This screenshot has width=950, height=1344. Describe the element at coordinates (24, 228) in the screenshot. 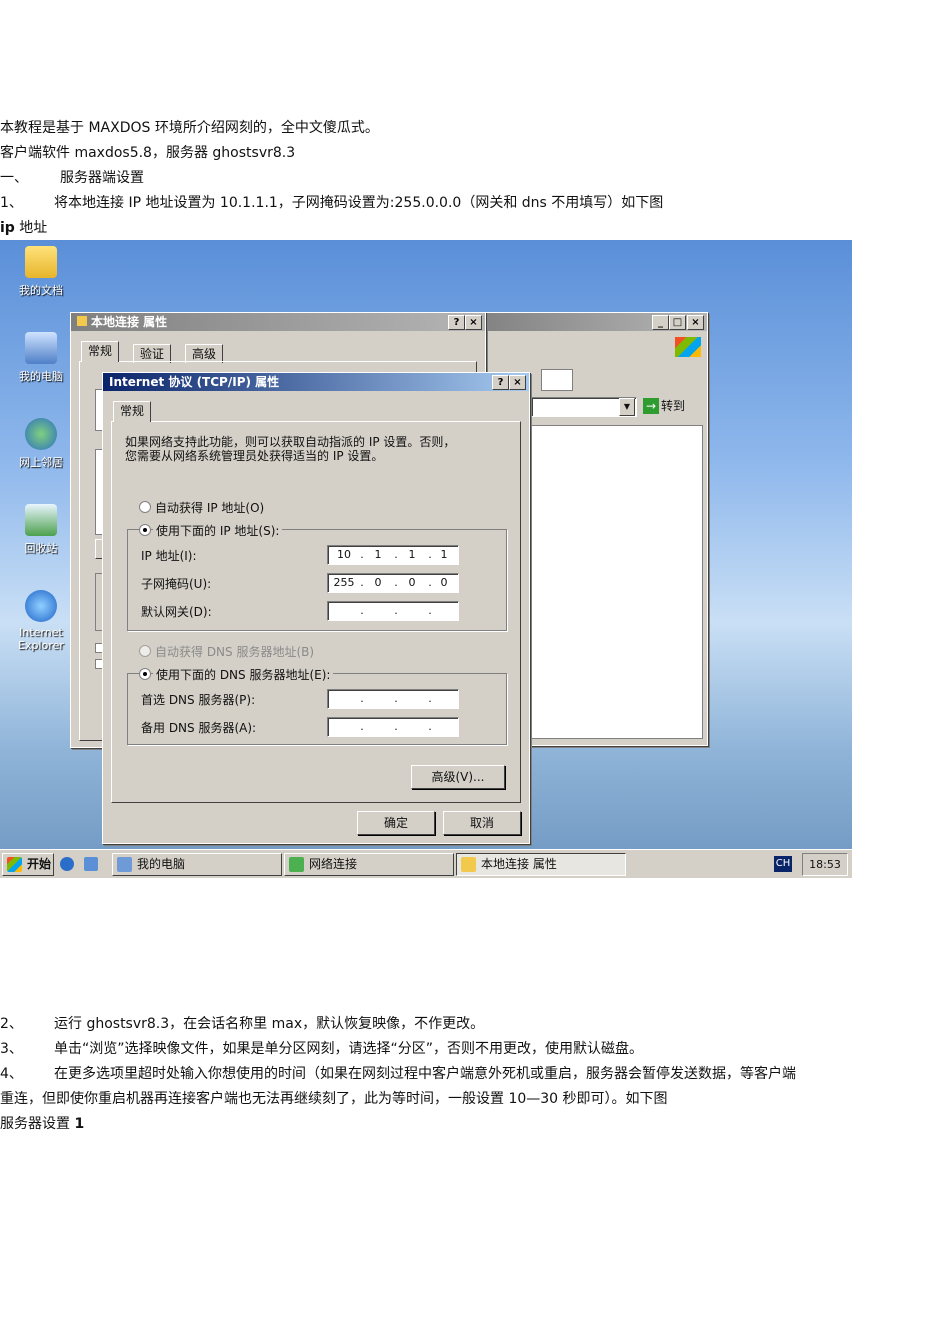

I see `figure-caption-ip: ip 地址` at that location.